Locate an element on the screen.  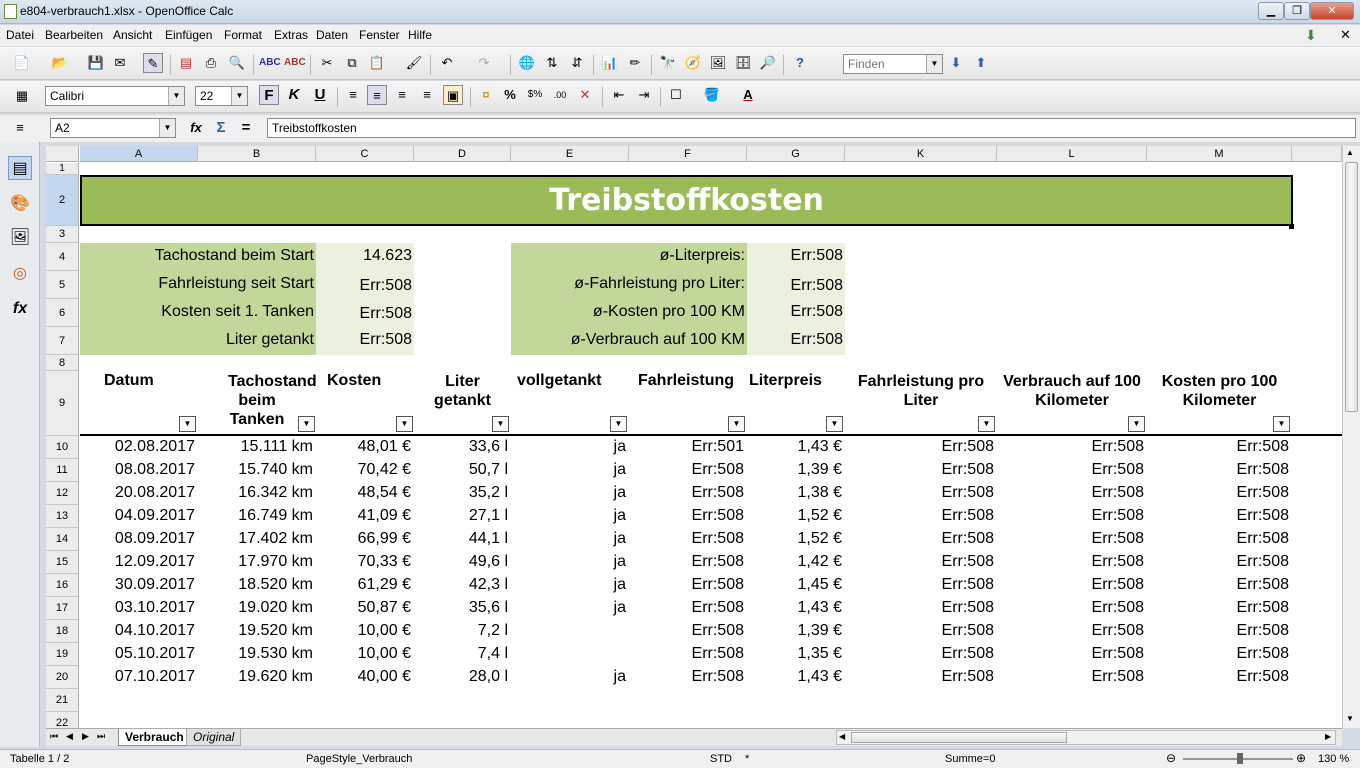
cell-datum: 08.09.2017 is located at coordinates (137, 539).